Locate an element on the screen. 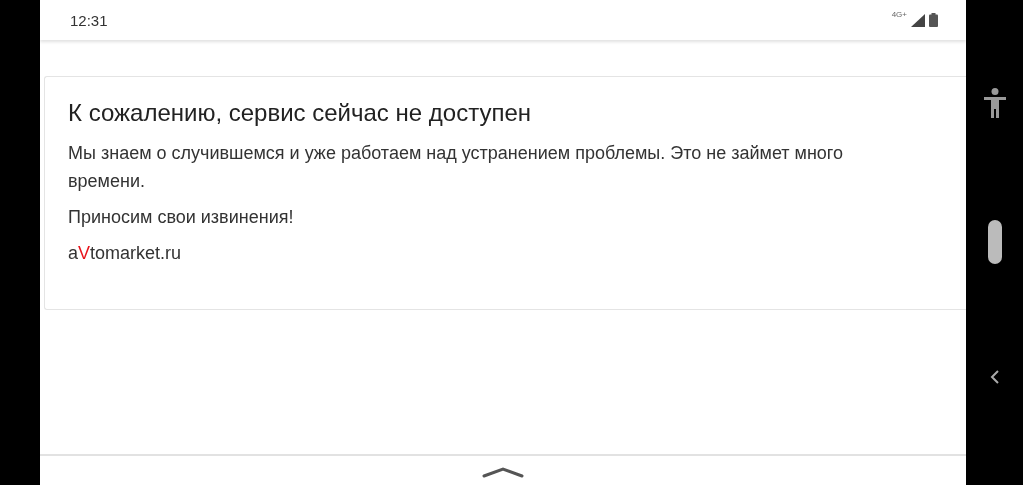  chevron-up-icon is located at coordinates (503, 472).